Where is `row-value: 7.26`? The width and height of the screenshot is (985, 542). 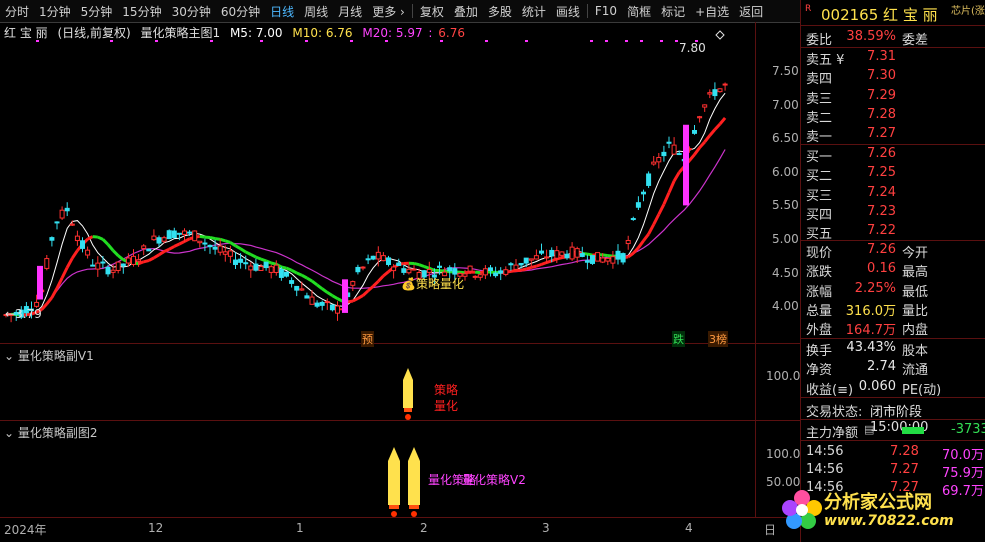
row-value: 7.26 is located at coordinates (881, 249).